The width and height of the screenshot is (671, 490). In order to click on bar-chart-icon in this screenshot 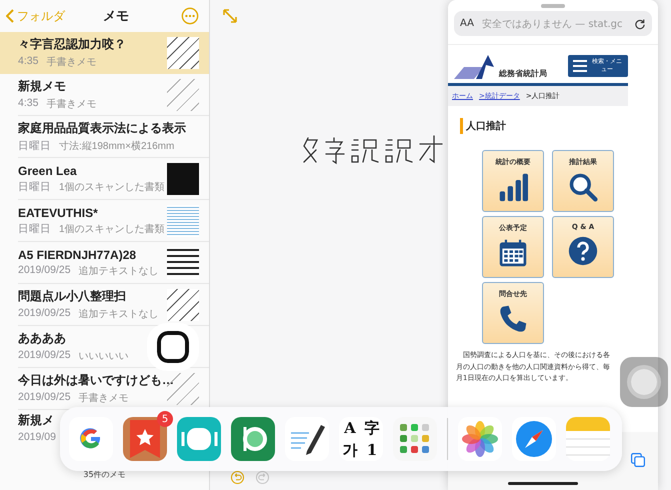, I will do `click(513, 187)`.